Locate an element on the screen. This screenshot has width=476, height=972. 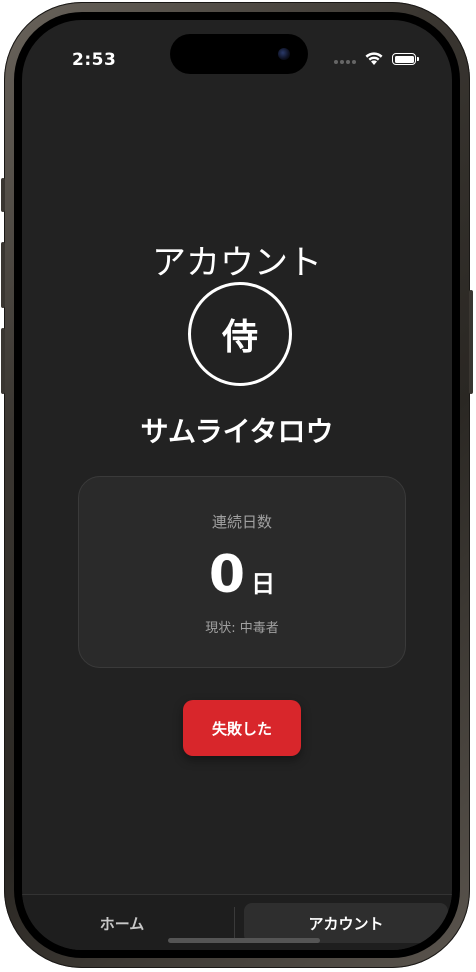
streak-unit: 日 is located at coordinates (263, 584).